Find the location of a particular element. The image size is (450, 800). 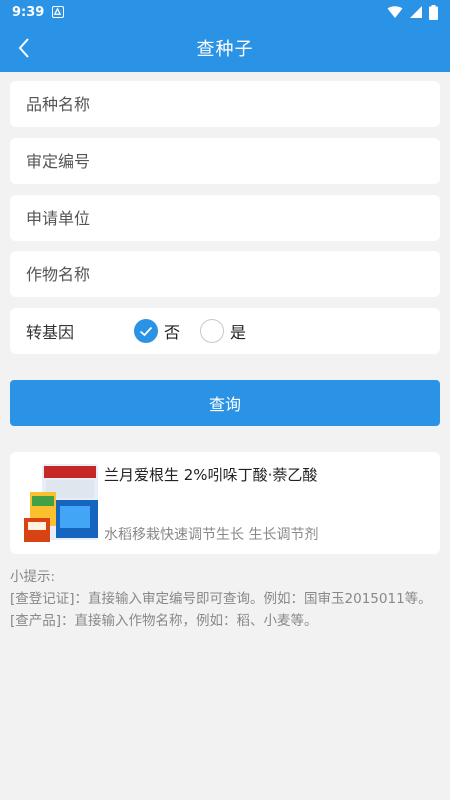

app-bar: 查种子 is located at coordinates (225, 48).